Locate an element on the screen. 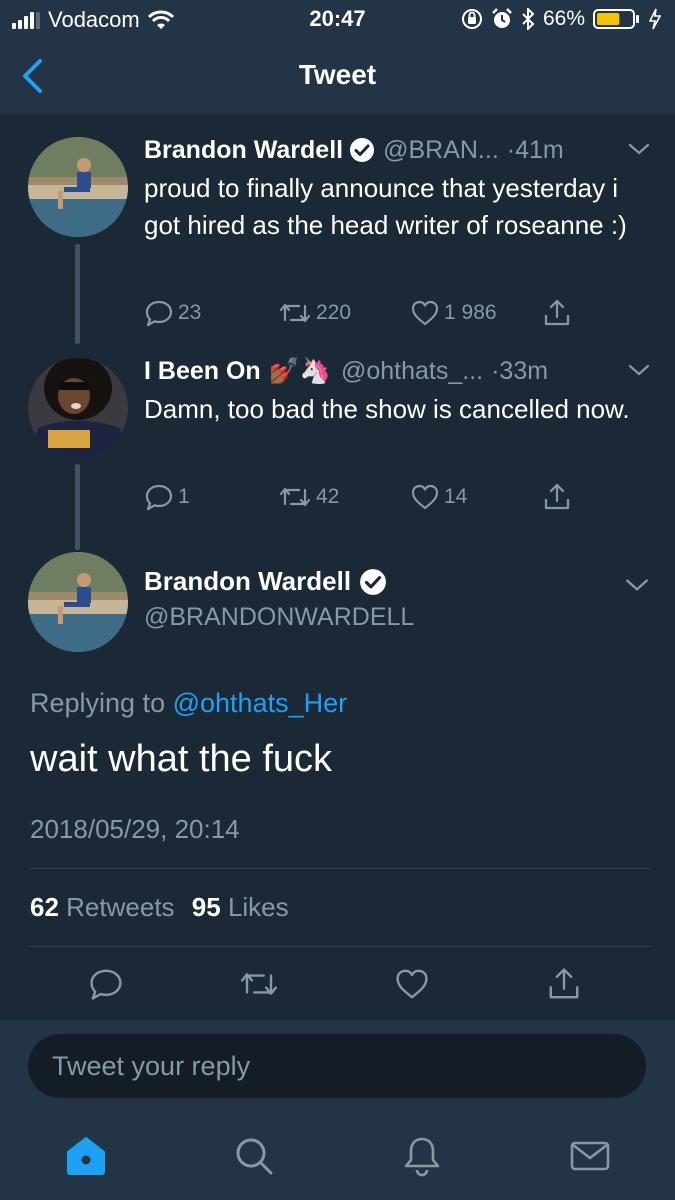 This screenshot has width=675, height=1200. notifications-icon is located at coordinates (422, 1157).